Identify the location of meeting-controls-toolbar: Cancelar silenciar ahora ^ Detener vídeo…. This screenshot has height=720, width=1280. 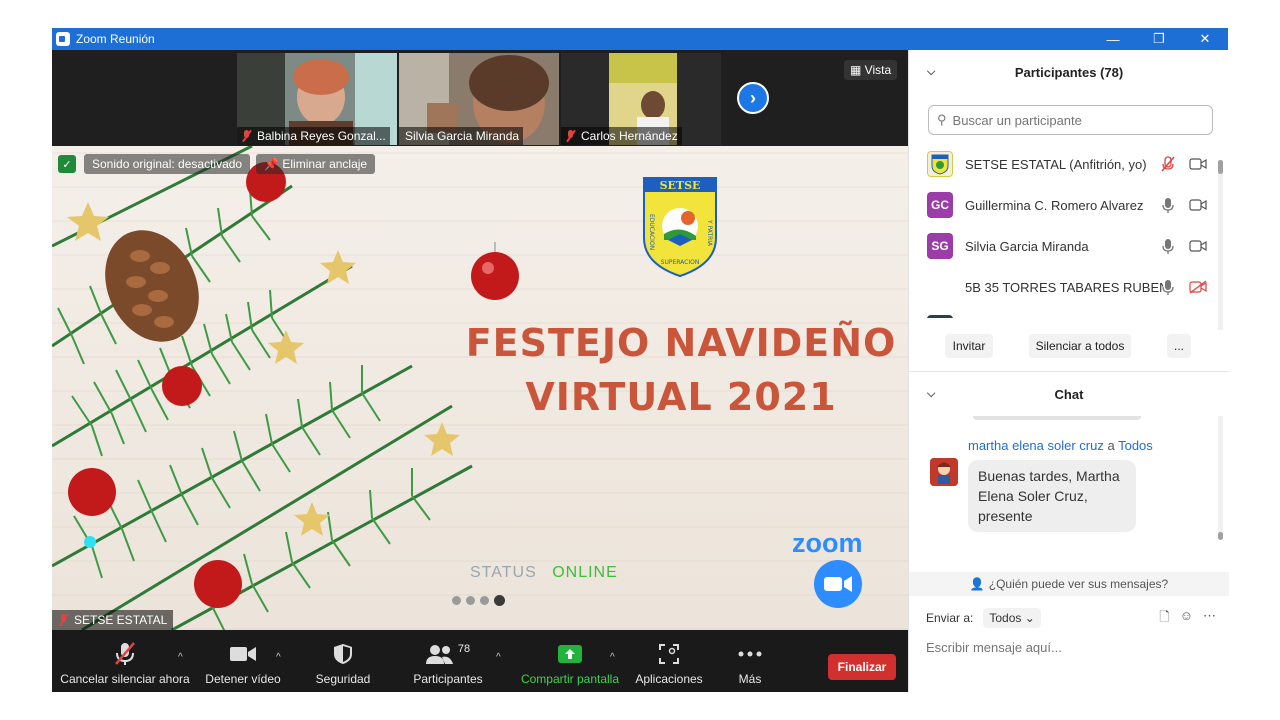
(480, 661).